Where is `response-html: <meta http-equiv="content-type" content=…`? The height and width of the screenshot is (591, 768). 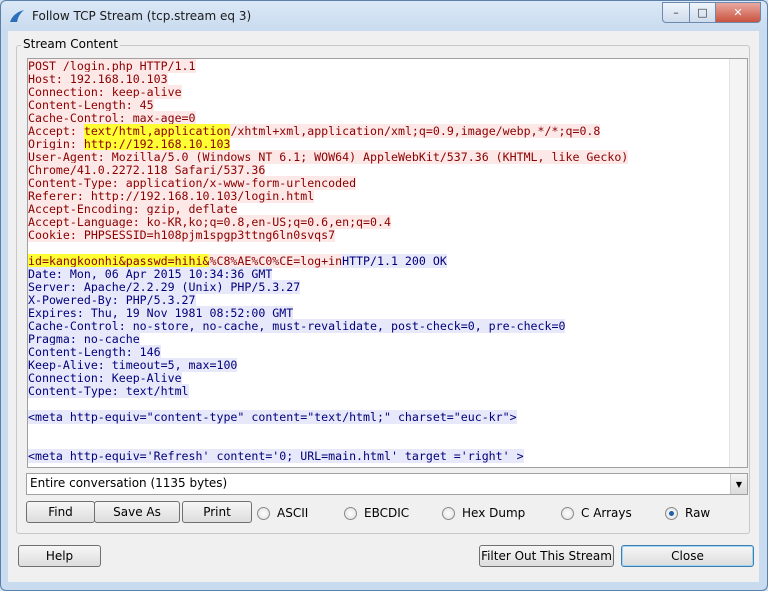
response-html: <meta http-equiv="content-type" content=… is located at coordinates (272, 417).